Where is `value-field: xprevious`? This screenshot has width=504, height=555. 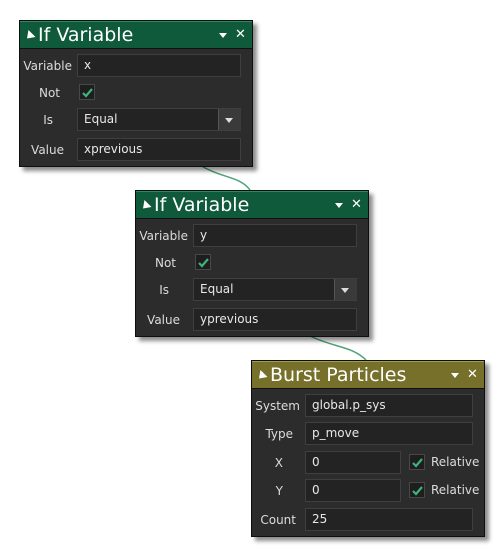 value-field: xprevious is located at coordinates (159, 149).